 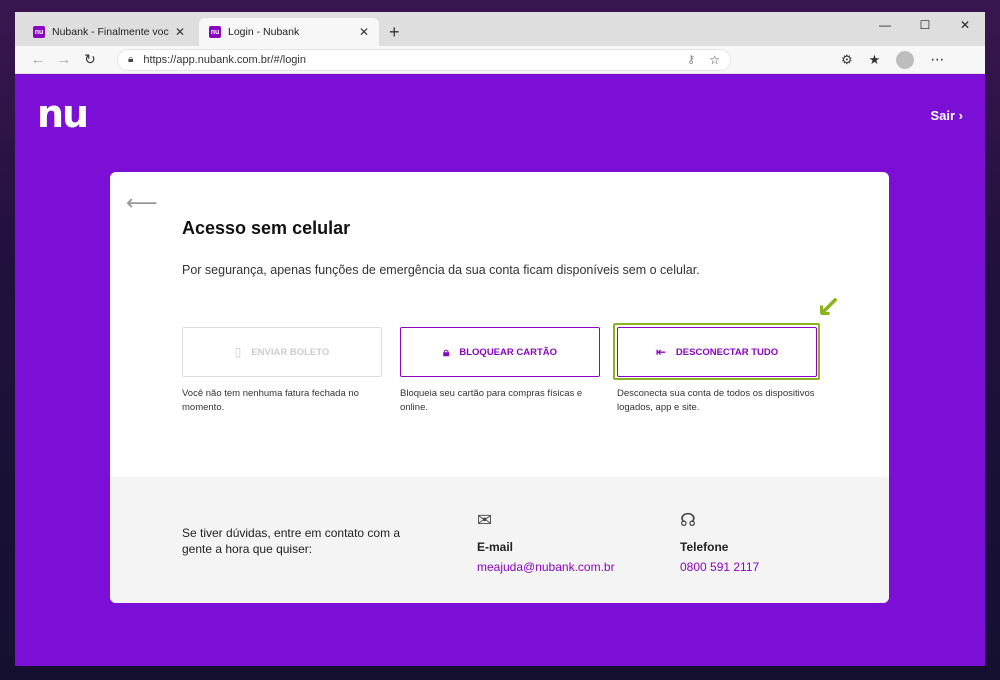 I want to click on block-card-button: 🔒︎ BLOQUEAR CARTÃO, so click(x=500, y=352).